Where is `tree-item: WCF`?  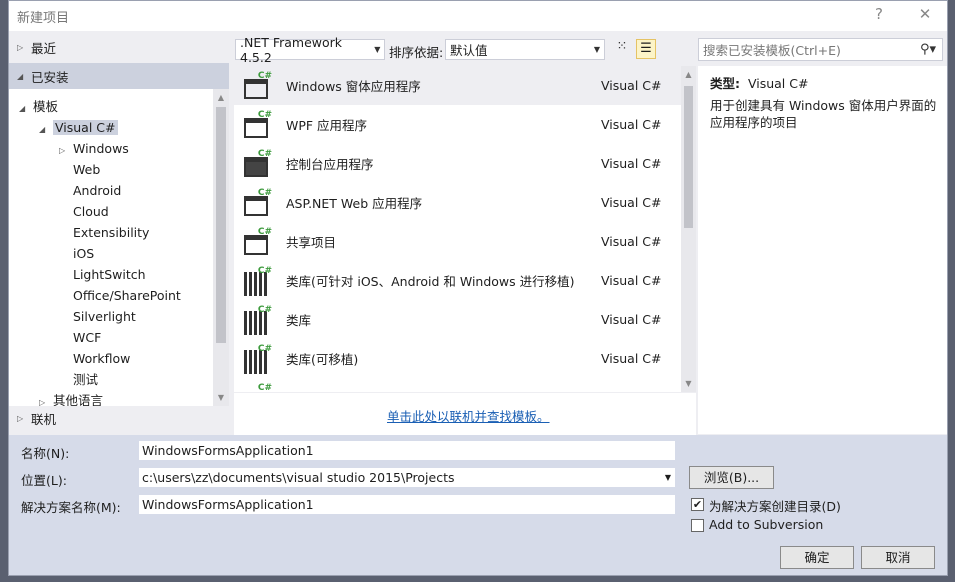
tree-item: WCF is located at coordinates (87, 338).